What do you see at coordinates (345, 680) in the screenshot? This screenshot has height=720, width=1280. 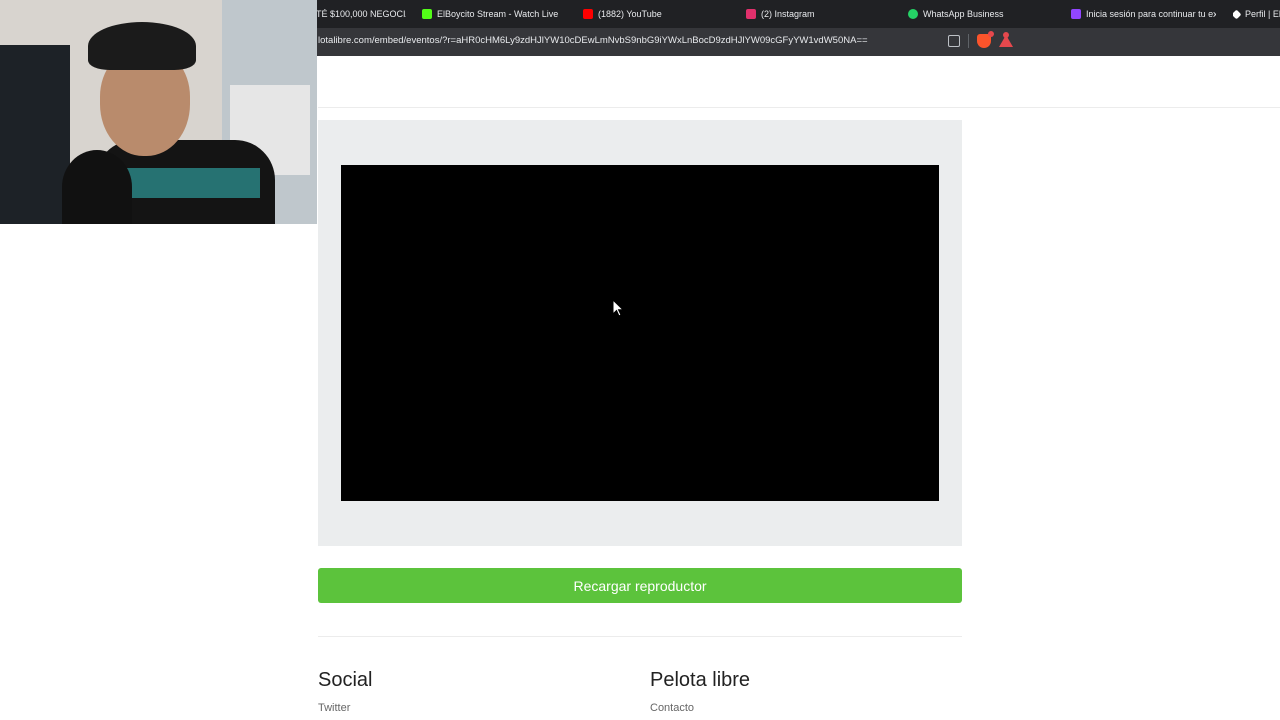 I see `footer-social-title: Social` at bounding box center [345, 680].